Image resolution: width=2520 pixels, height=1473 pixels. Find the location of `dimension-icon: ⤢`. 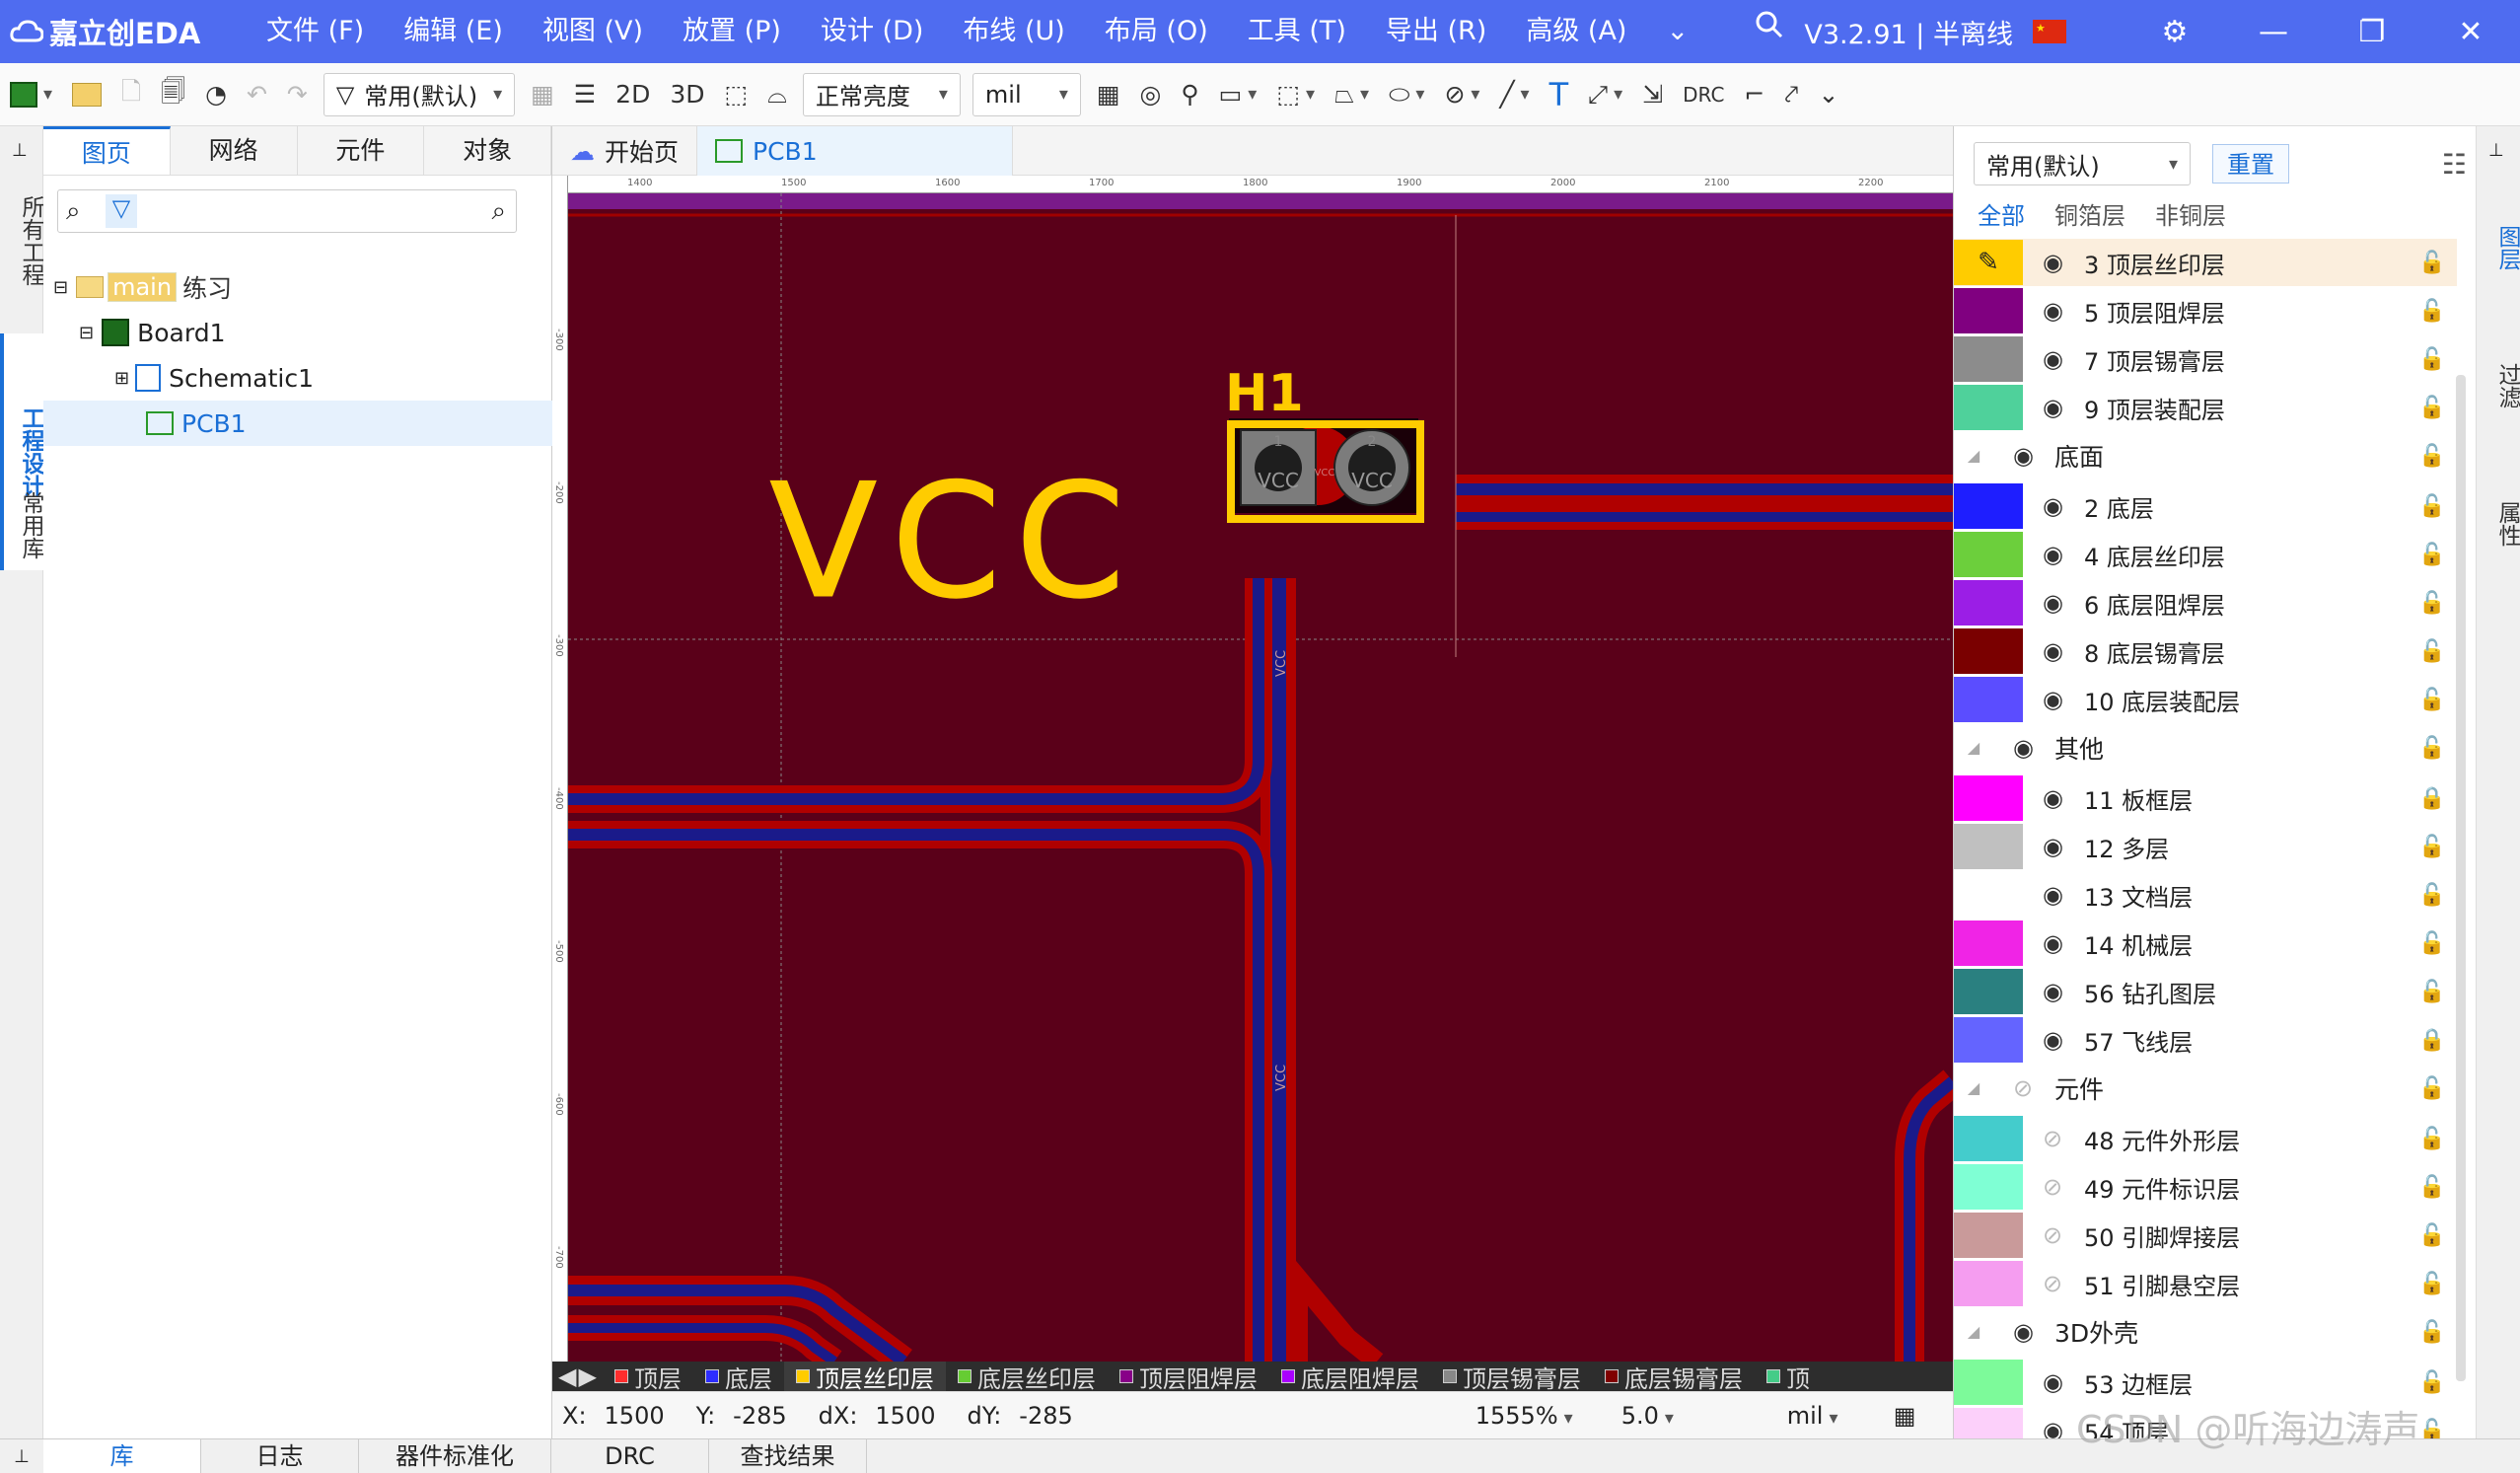

dimension-icon: ⤢ is located at coordinates (1605, 95).